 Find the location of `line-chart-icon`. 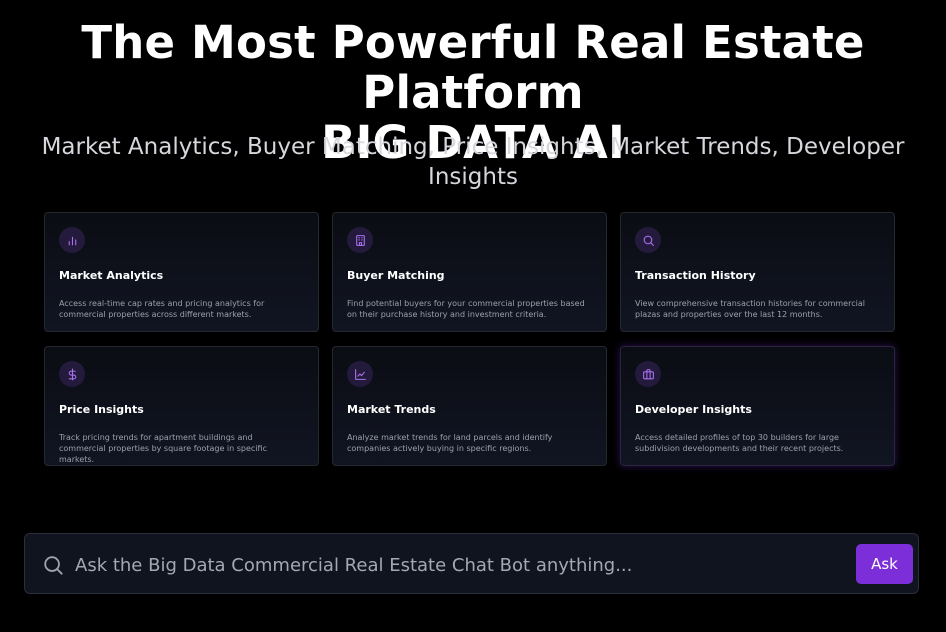

line-chart-icon is located at coordinates (360, 374).